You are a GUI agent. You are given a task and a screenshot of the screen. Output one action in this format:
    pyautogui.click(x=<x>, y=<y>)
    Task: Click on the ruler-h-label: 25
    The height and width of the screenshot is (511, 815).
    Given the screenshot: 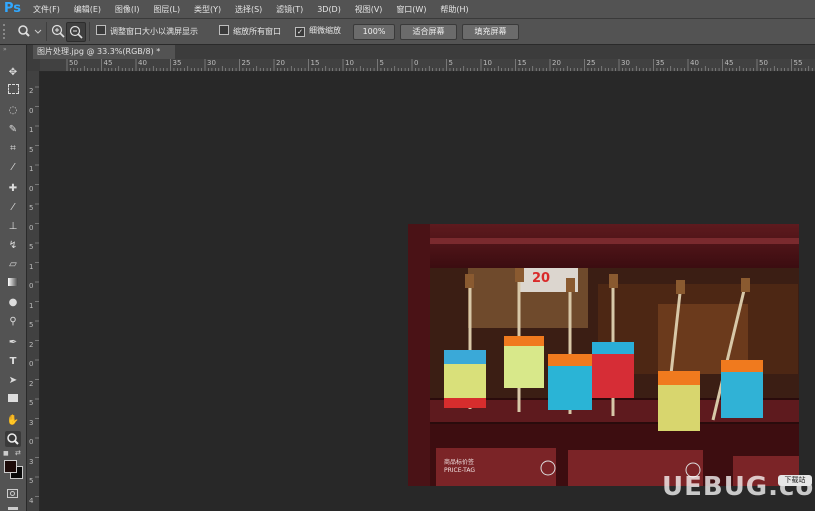 What is the action you would take?
    pyautogui.click(x=246, y=63)
    